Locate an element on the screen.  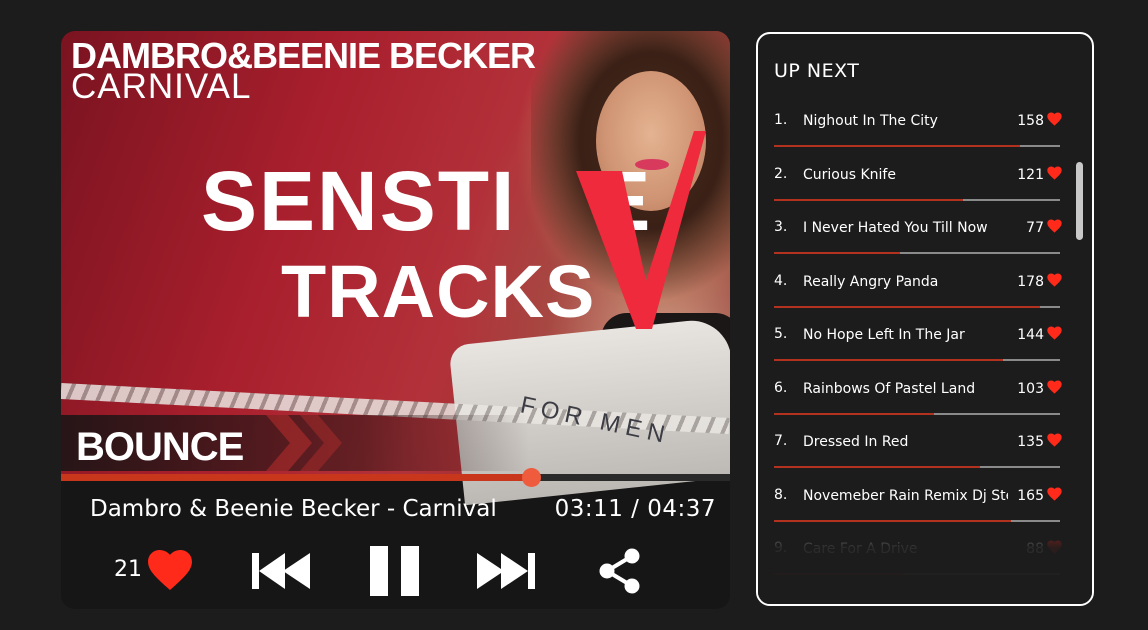
art-track-heading: CARNIVAL is located at coordinates (161, 86).